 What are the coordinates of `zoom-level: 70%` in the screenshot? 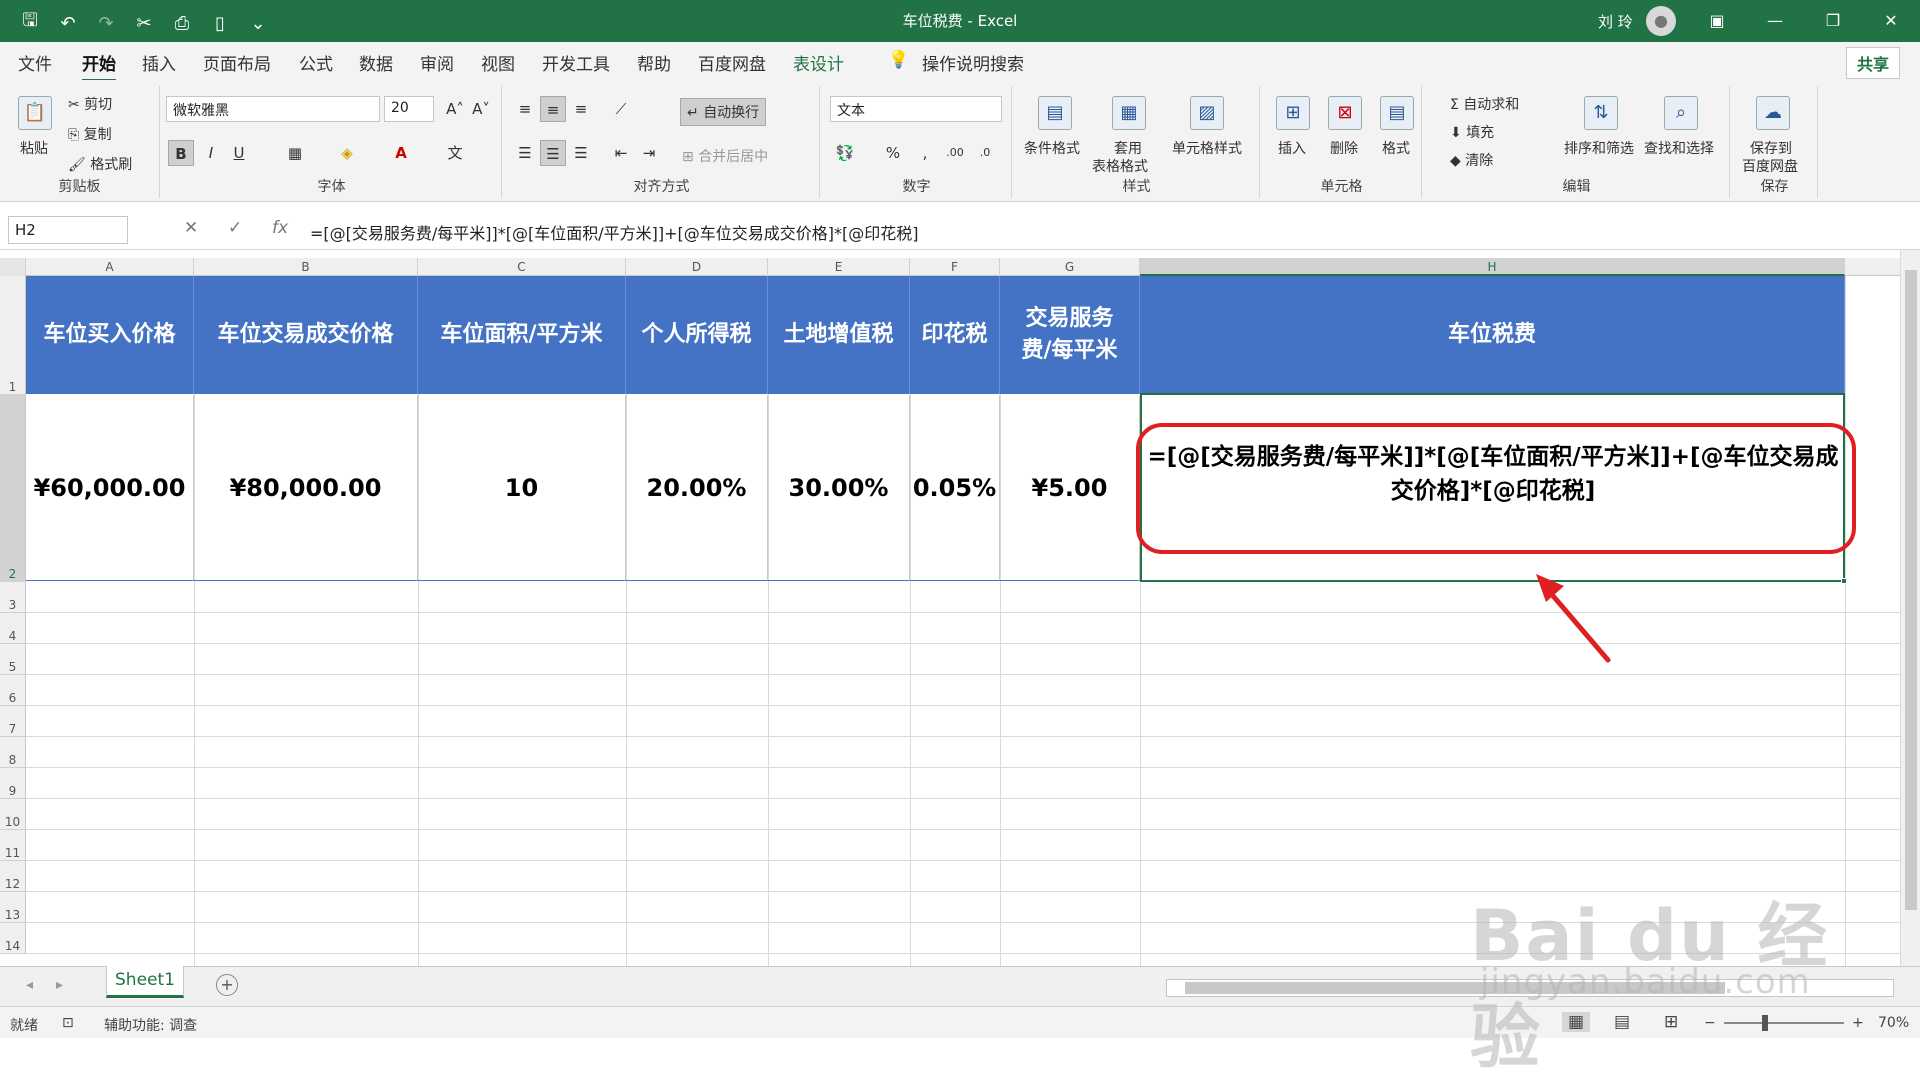 It's located at (1893, 1023).